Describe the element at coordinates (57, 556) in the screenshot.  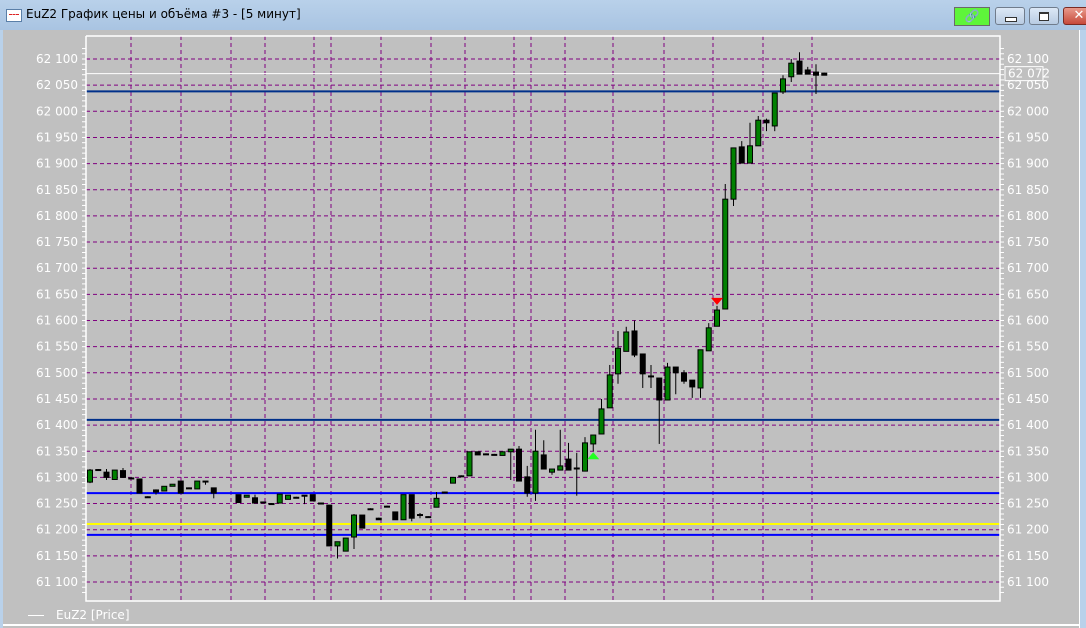
I see `y-tick-label-left: 61 150` at that location.